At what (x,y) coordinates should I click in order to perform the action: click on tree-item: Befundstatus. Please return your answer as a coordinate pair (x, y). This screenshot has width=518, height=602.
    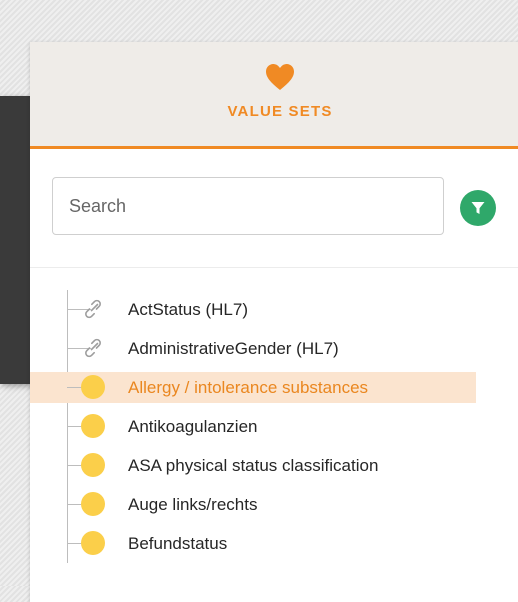
    Looking at the image, I should click on (274, 543).